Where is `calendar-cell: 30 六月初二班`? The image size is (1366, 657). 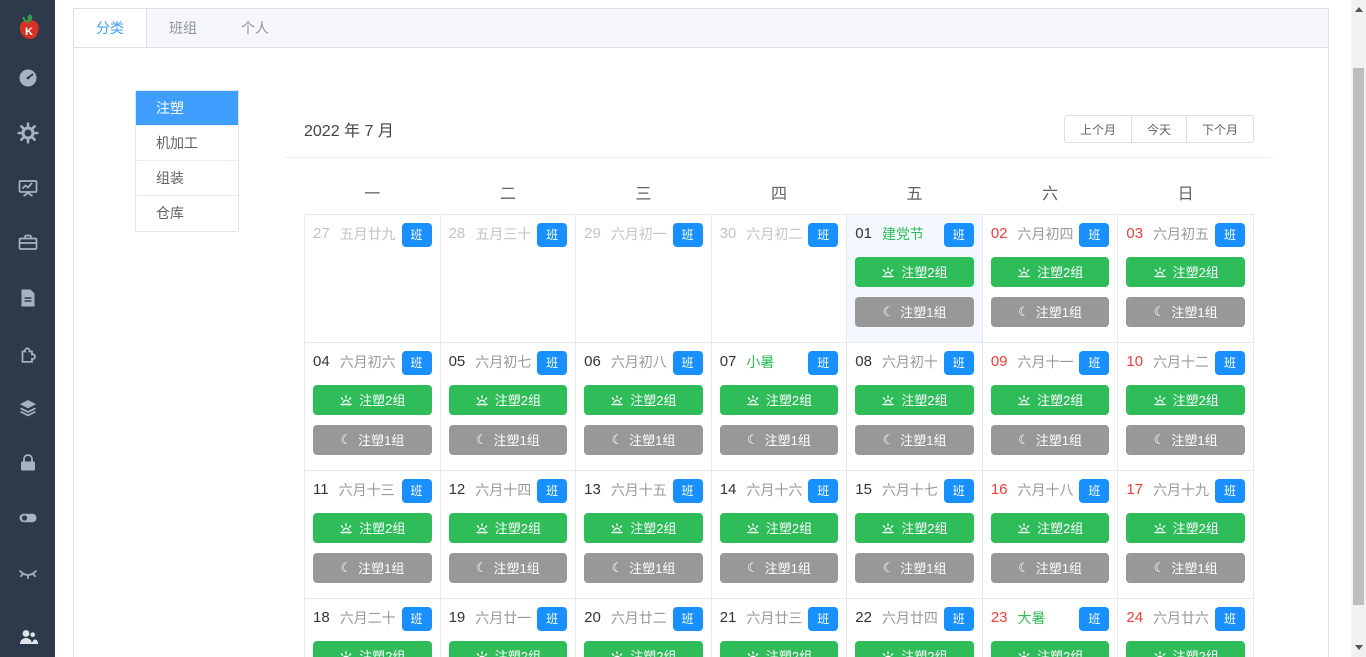 calendar-cell: 30 六月初二班 is located at coordinates (779, 278).